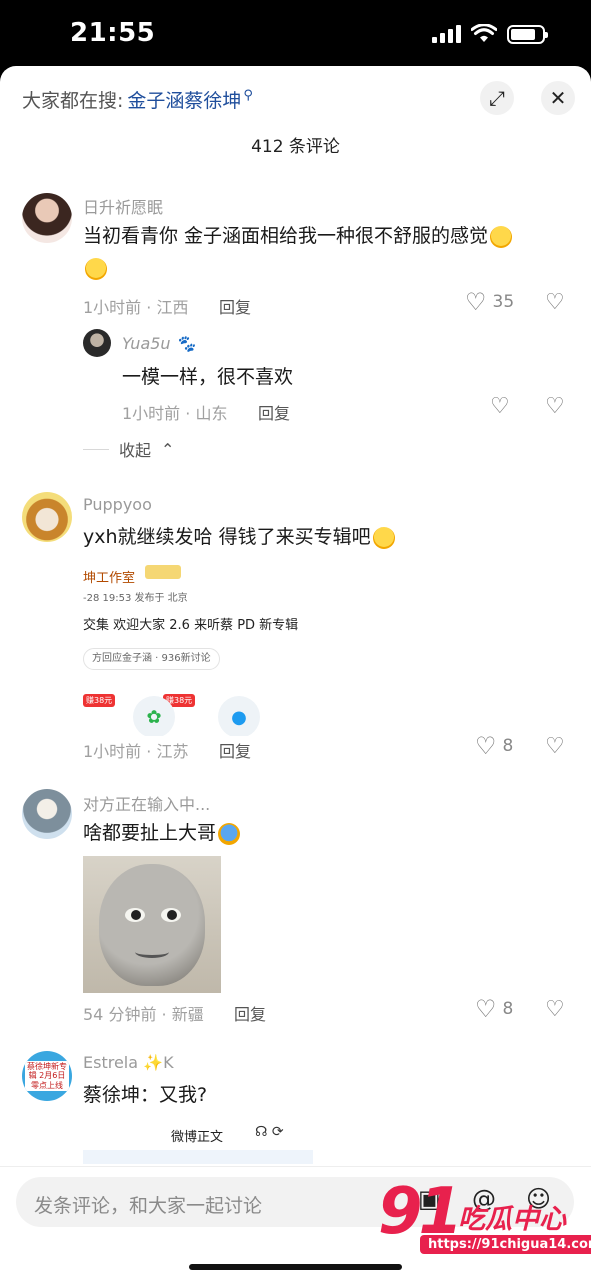  I want to click on comment-text: 啥都要扯上大哥, so click(162, 833).